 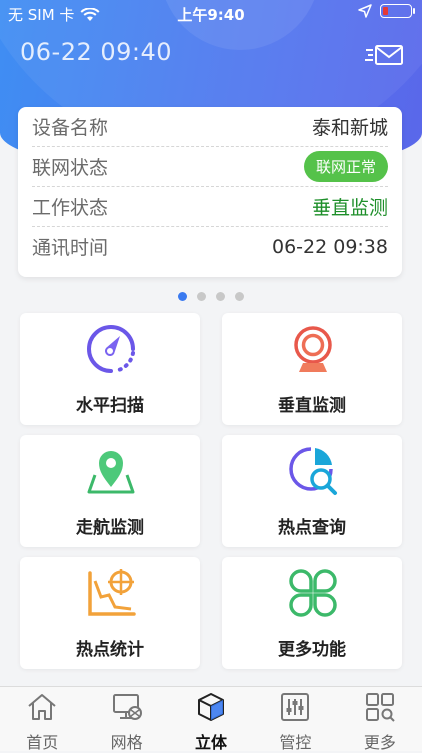 I want to click on comm-time-label: 通讯时间, so click(x=70, y=248).